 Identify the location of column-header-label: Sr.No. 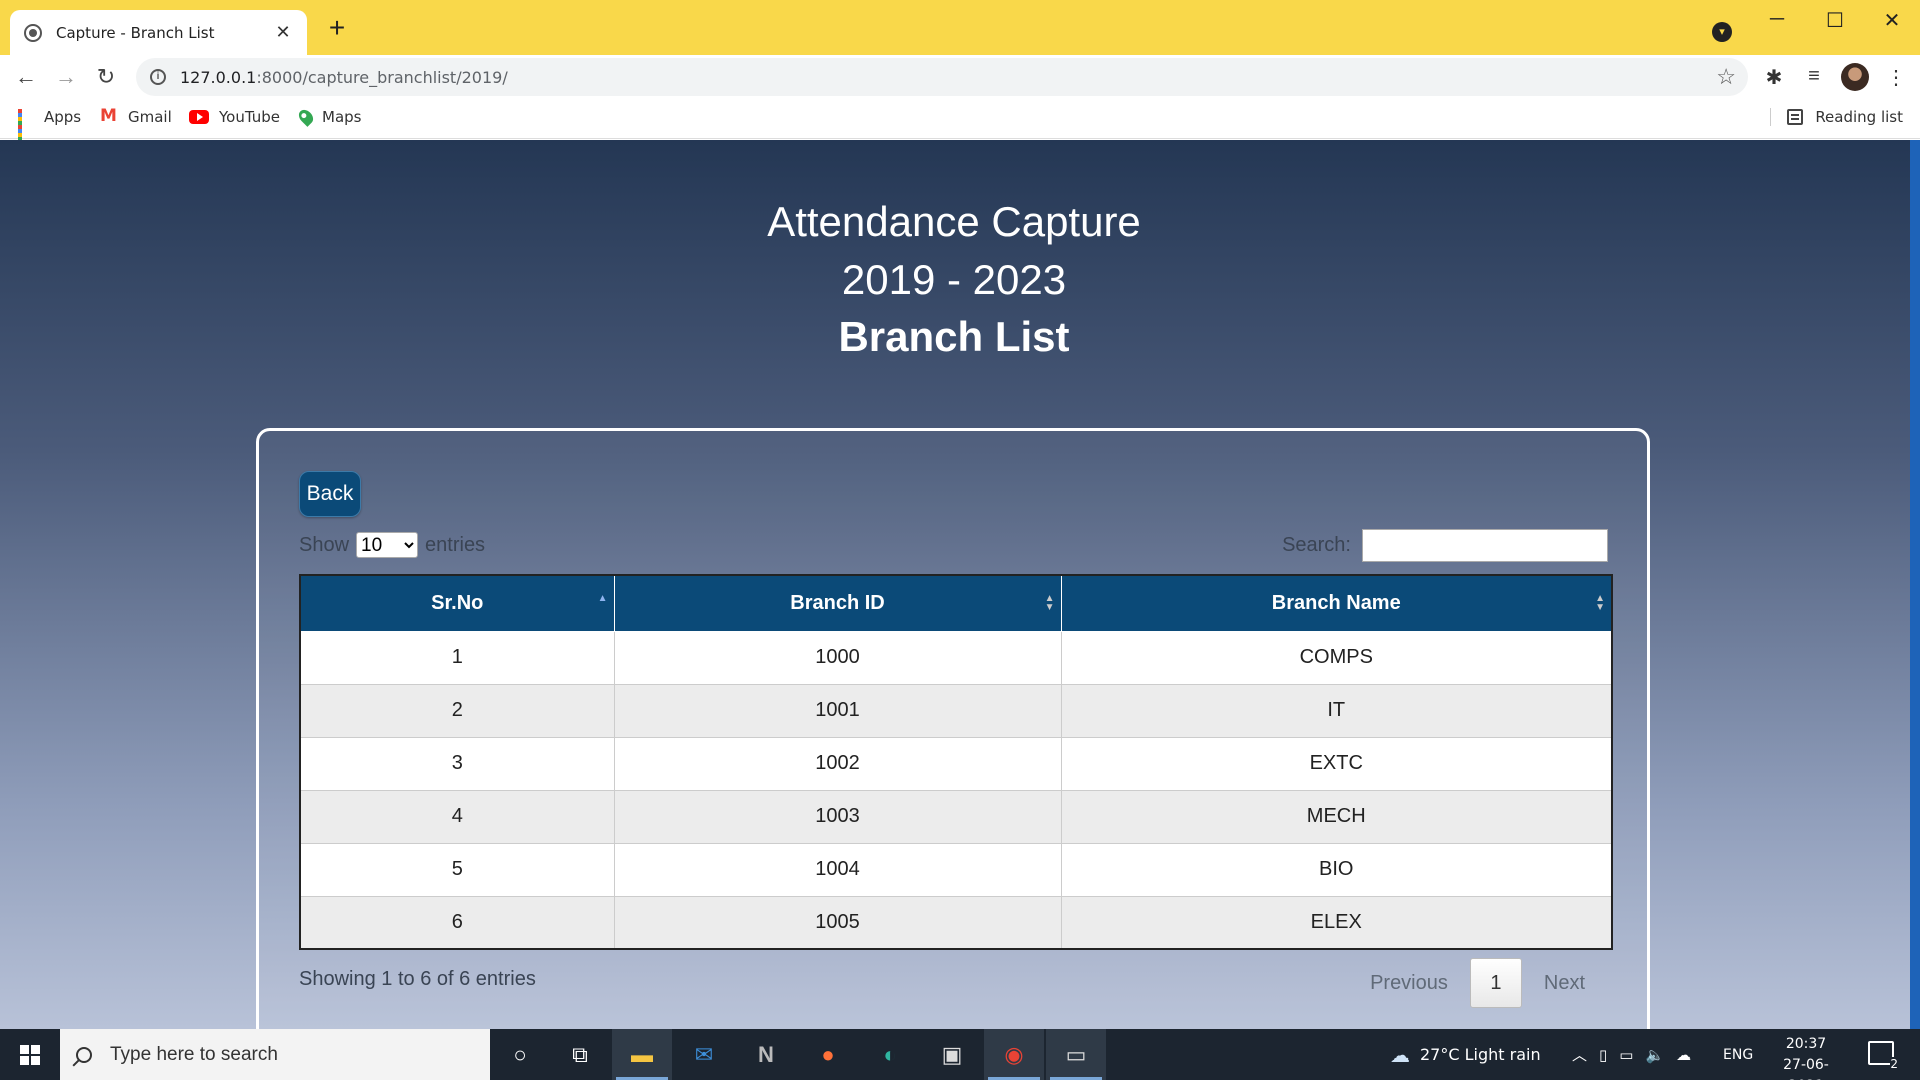
(457, 602).